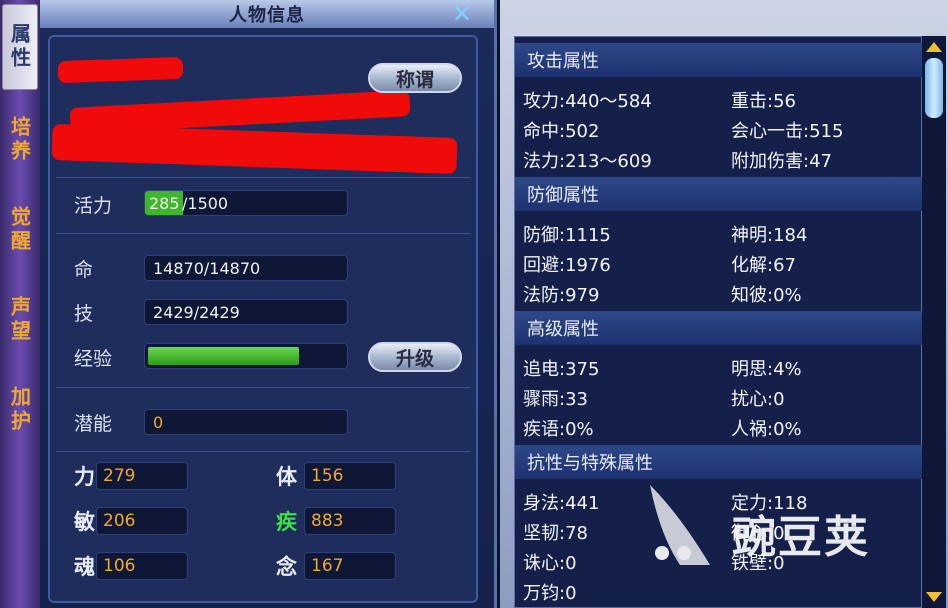  What do you see at coordinates (286, 522) in the screenshot?
I see `stat-speed-label: 疾` at bounding box center [286, 522].